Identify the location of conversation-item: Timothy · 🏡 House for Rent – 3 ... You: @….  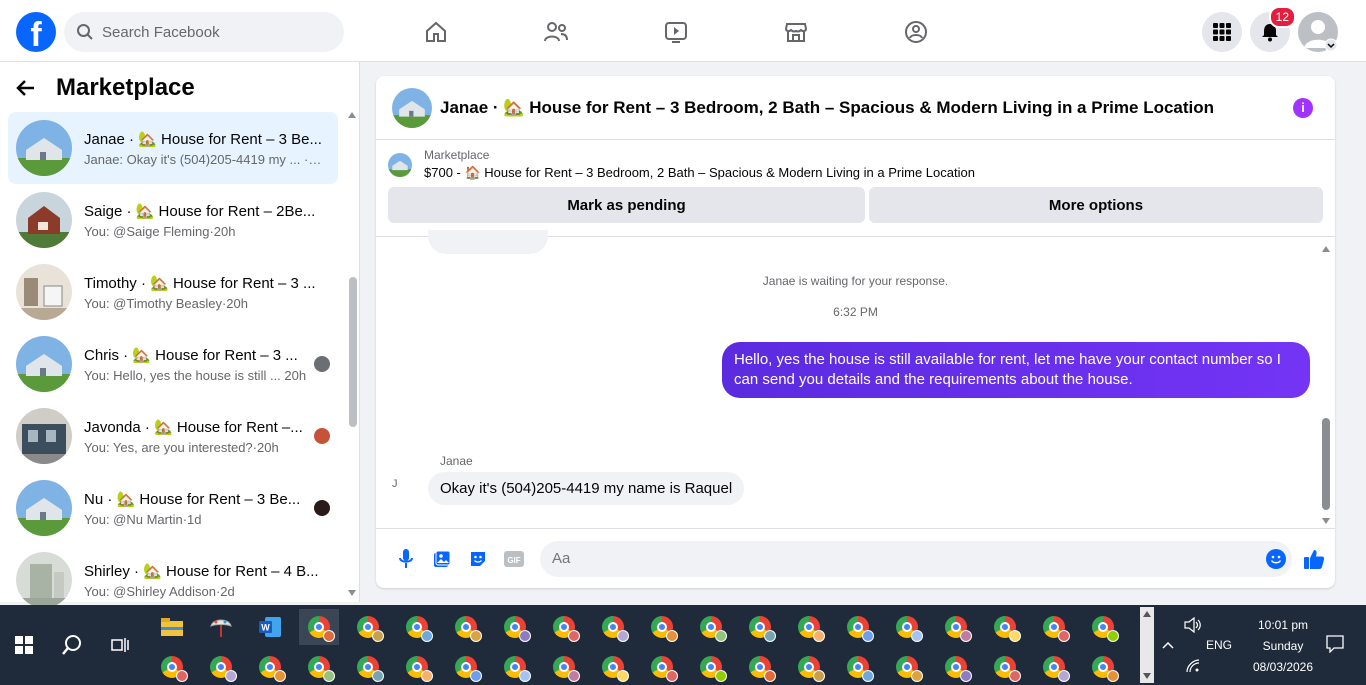
(173, 292).